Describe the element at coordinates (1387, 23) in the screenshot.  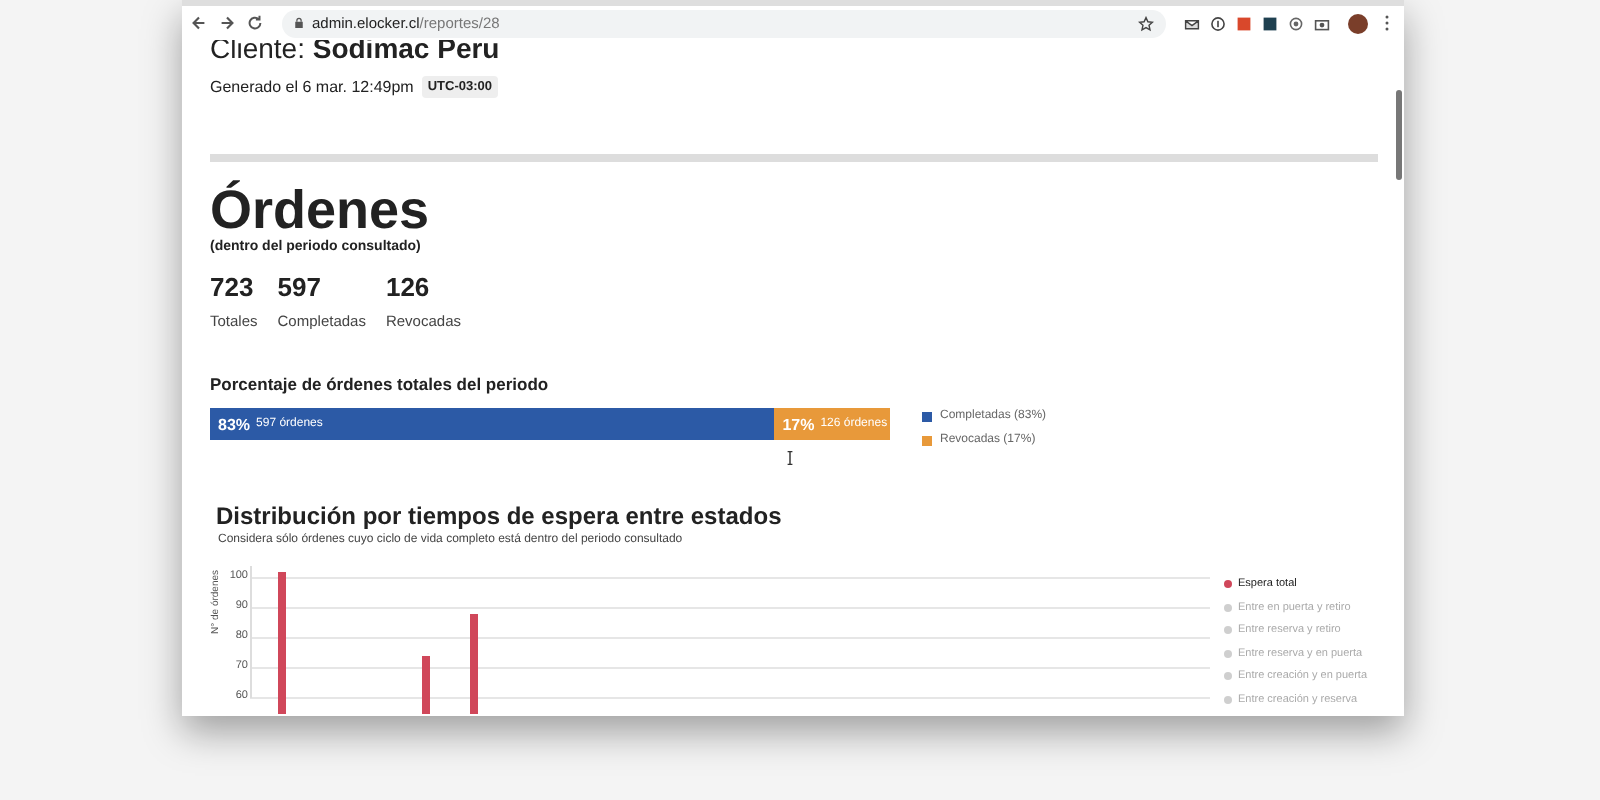
I see `menu-icon` at that location.